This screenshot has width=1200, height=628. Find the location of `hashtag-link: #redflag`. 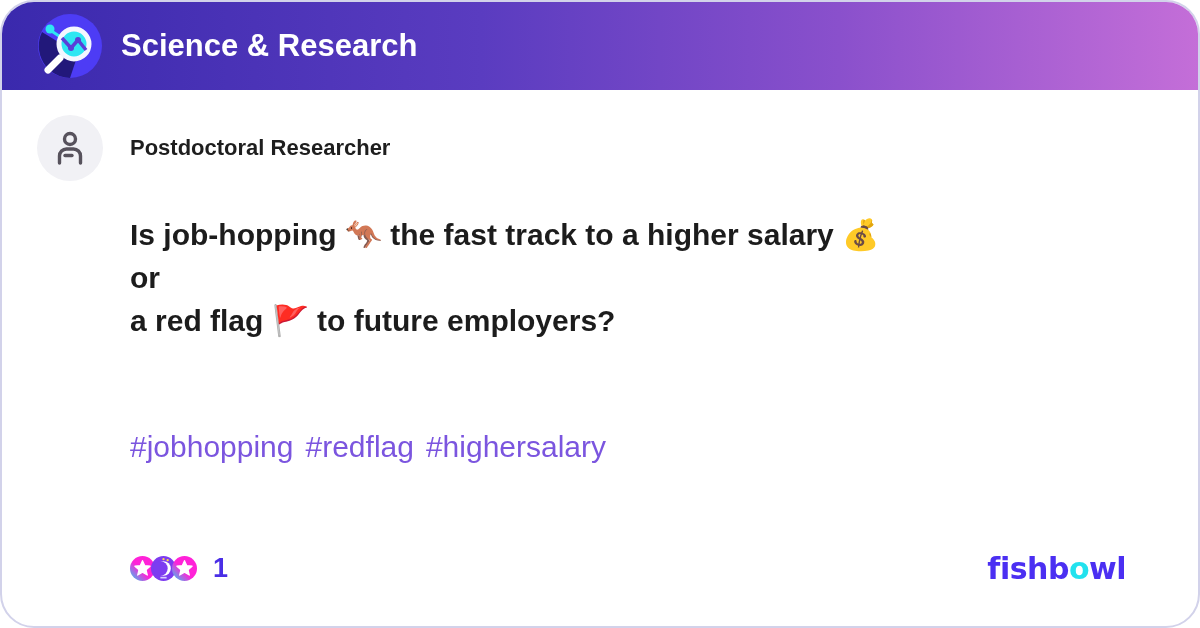

hashtag-link: #redflag is located at coordinates (359, 447).